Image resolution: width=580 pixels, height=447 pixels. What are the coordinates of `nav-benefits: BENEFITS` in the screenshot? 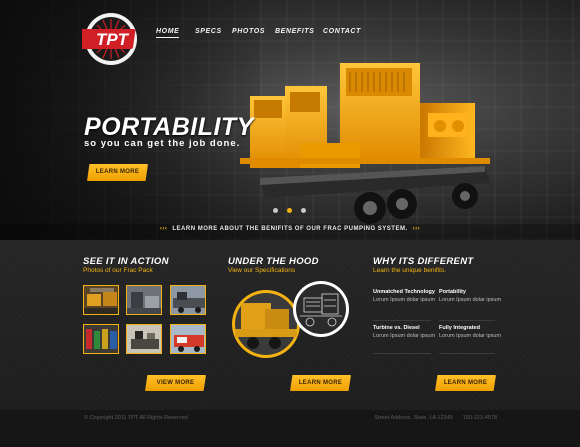 It's located at (294, 31).